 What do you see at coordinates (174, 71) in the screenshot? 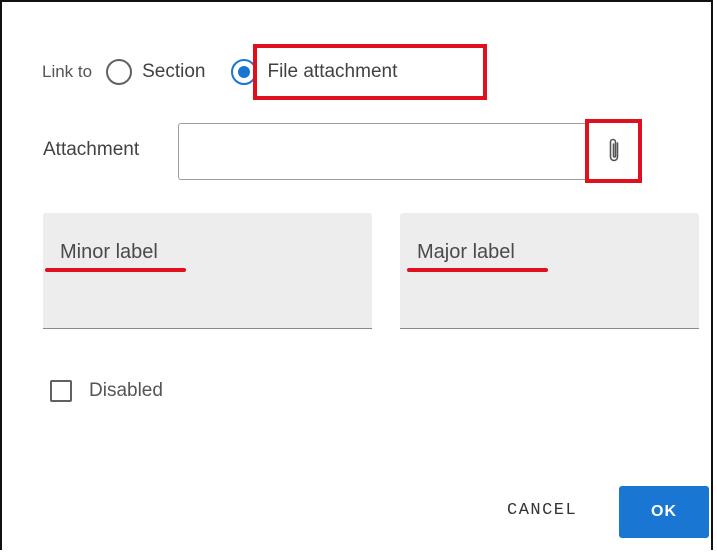
I see `section-radio-label: Section` at bounding box center [174, 71].